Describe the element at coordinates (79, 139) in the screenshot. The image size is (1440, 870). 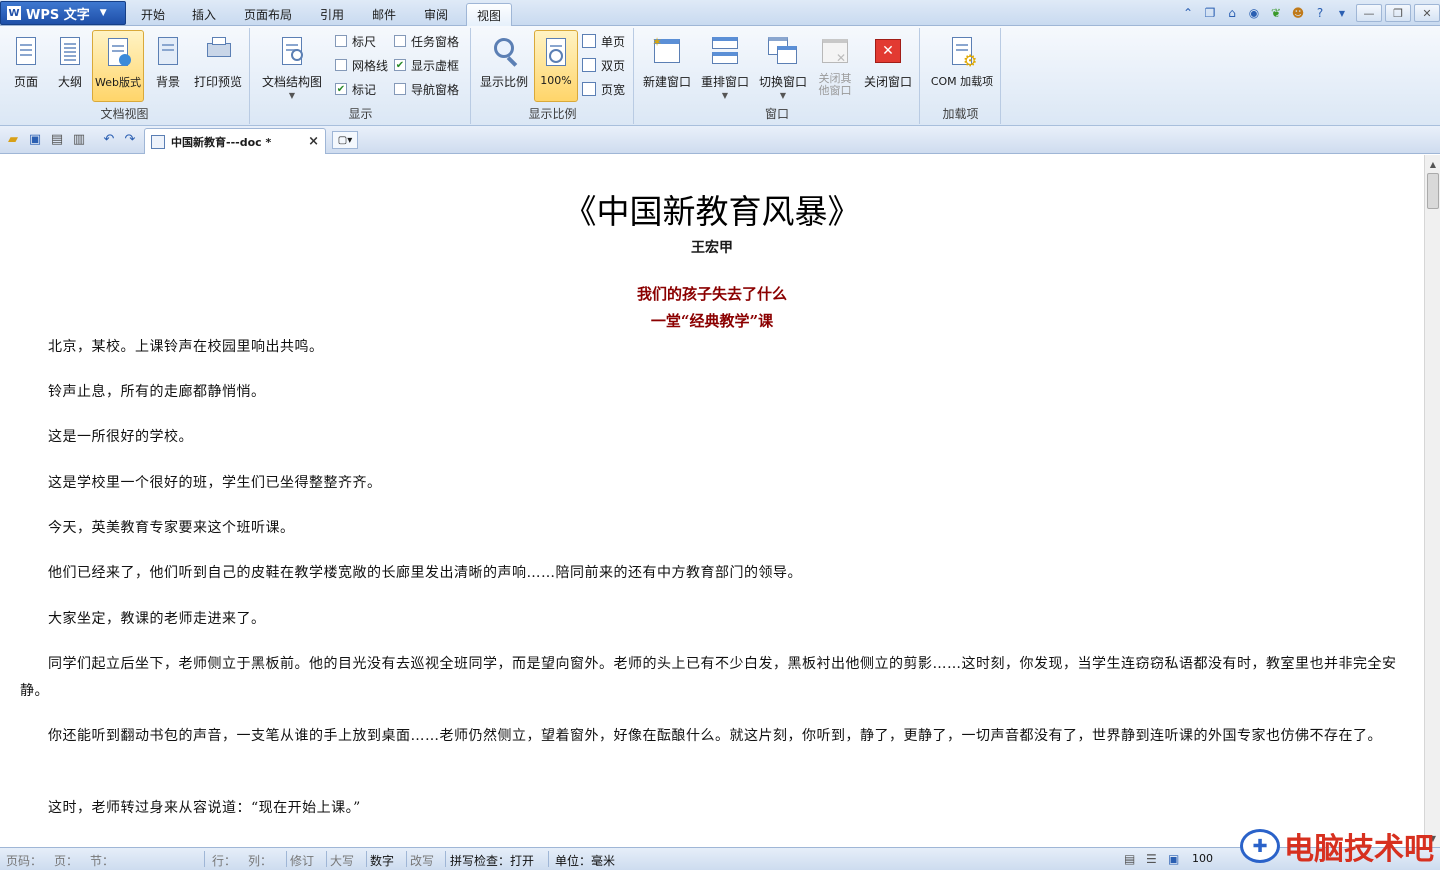
I see `print-preview-icon: ▥` at that location.